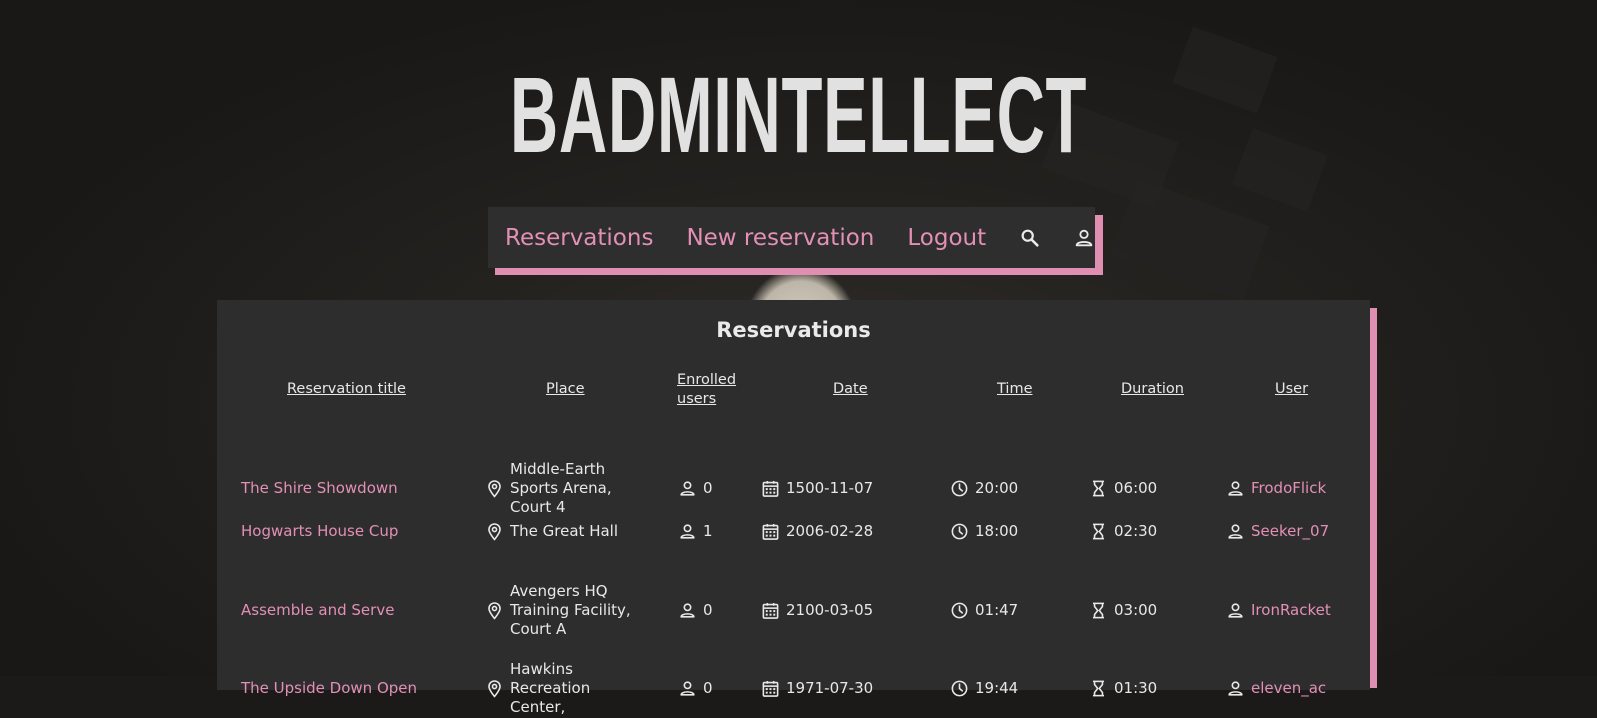 The image size is (1597, 718). I want to click on place-cell-line: Middle-Earth, so click(558, 468).